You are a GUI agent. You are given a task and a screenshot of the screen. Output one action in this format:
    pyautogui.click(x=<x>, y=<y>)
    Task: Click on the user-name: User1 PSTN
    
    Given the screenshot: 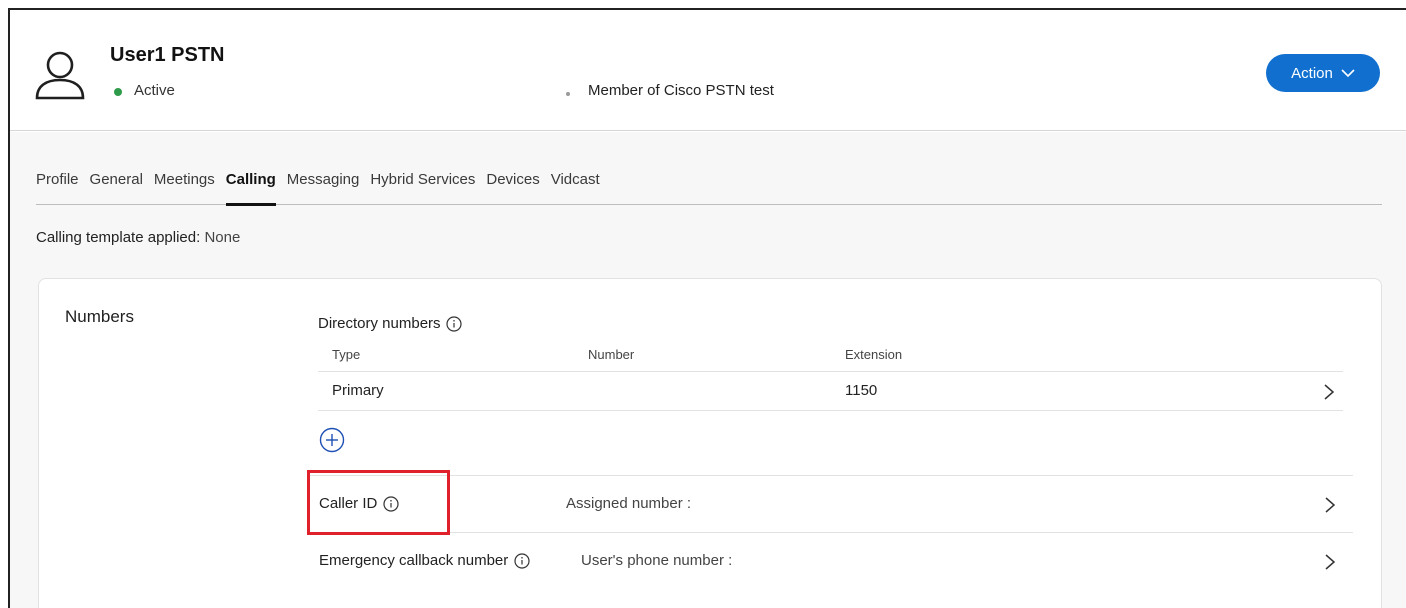 What is the action you would take?
    pyautogui.click(x=167, y=55)
    